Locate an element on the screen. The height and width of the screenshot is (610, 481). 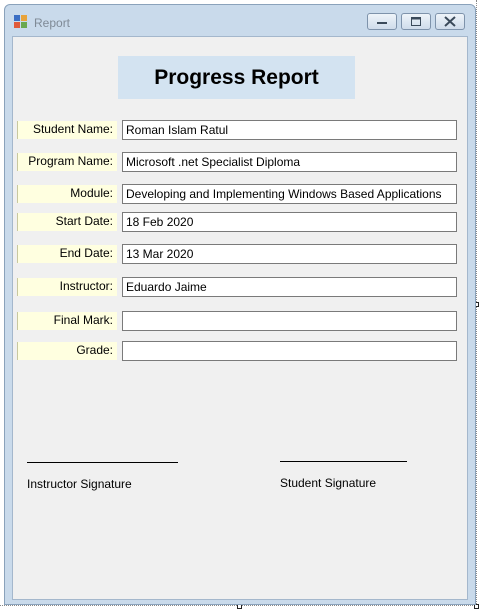
student-name-label: Student Name: is located at coordinates (67, 130).